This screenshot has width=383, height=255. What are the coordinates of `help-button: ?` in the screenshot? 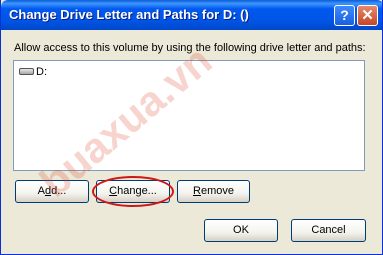 It's located at (344, 15).